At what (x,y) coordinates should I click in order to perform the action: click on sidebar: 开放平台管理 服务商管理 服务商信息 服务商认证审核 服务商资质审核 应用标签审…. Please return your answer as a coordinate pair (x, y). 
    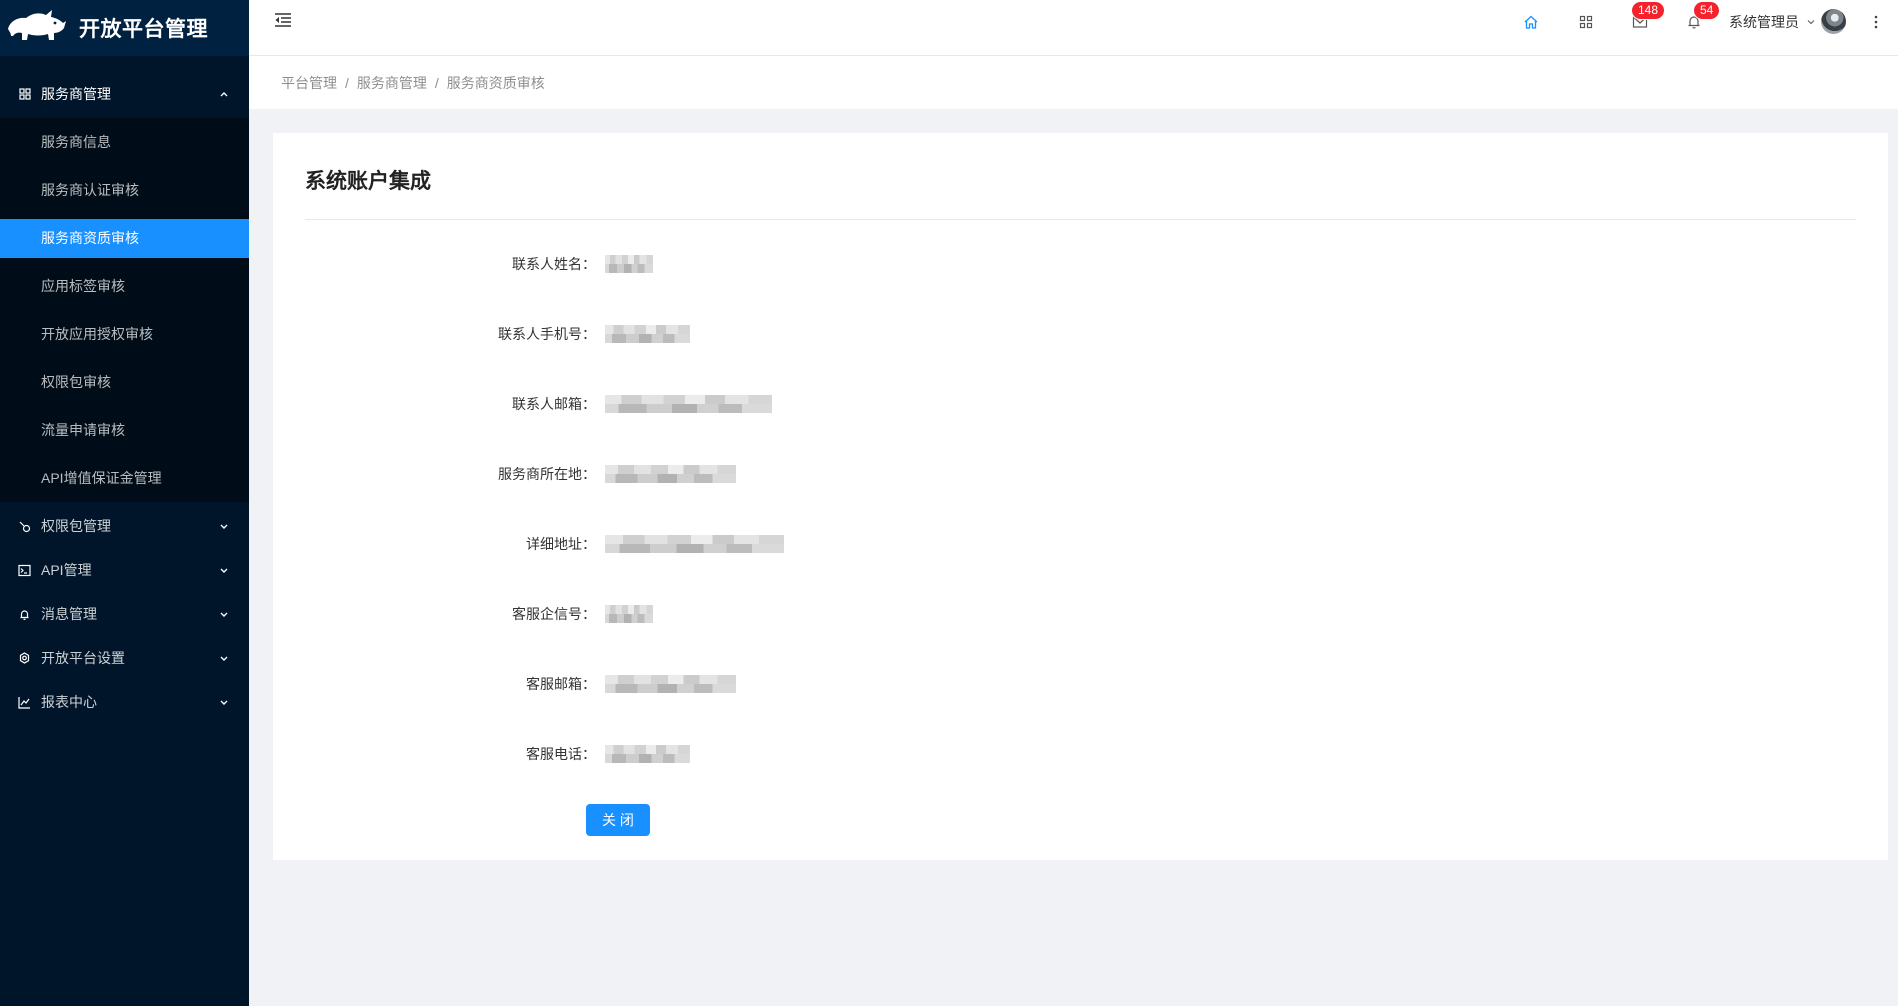
    Looking at the image, I should click on (124, 503).